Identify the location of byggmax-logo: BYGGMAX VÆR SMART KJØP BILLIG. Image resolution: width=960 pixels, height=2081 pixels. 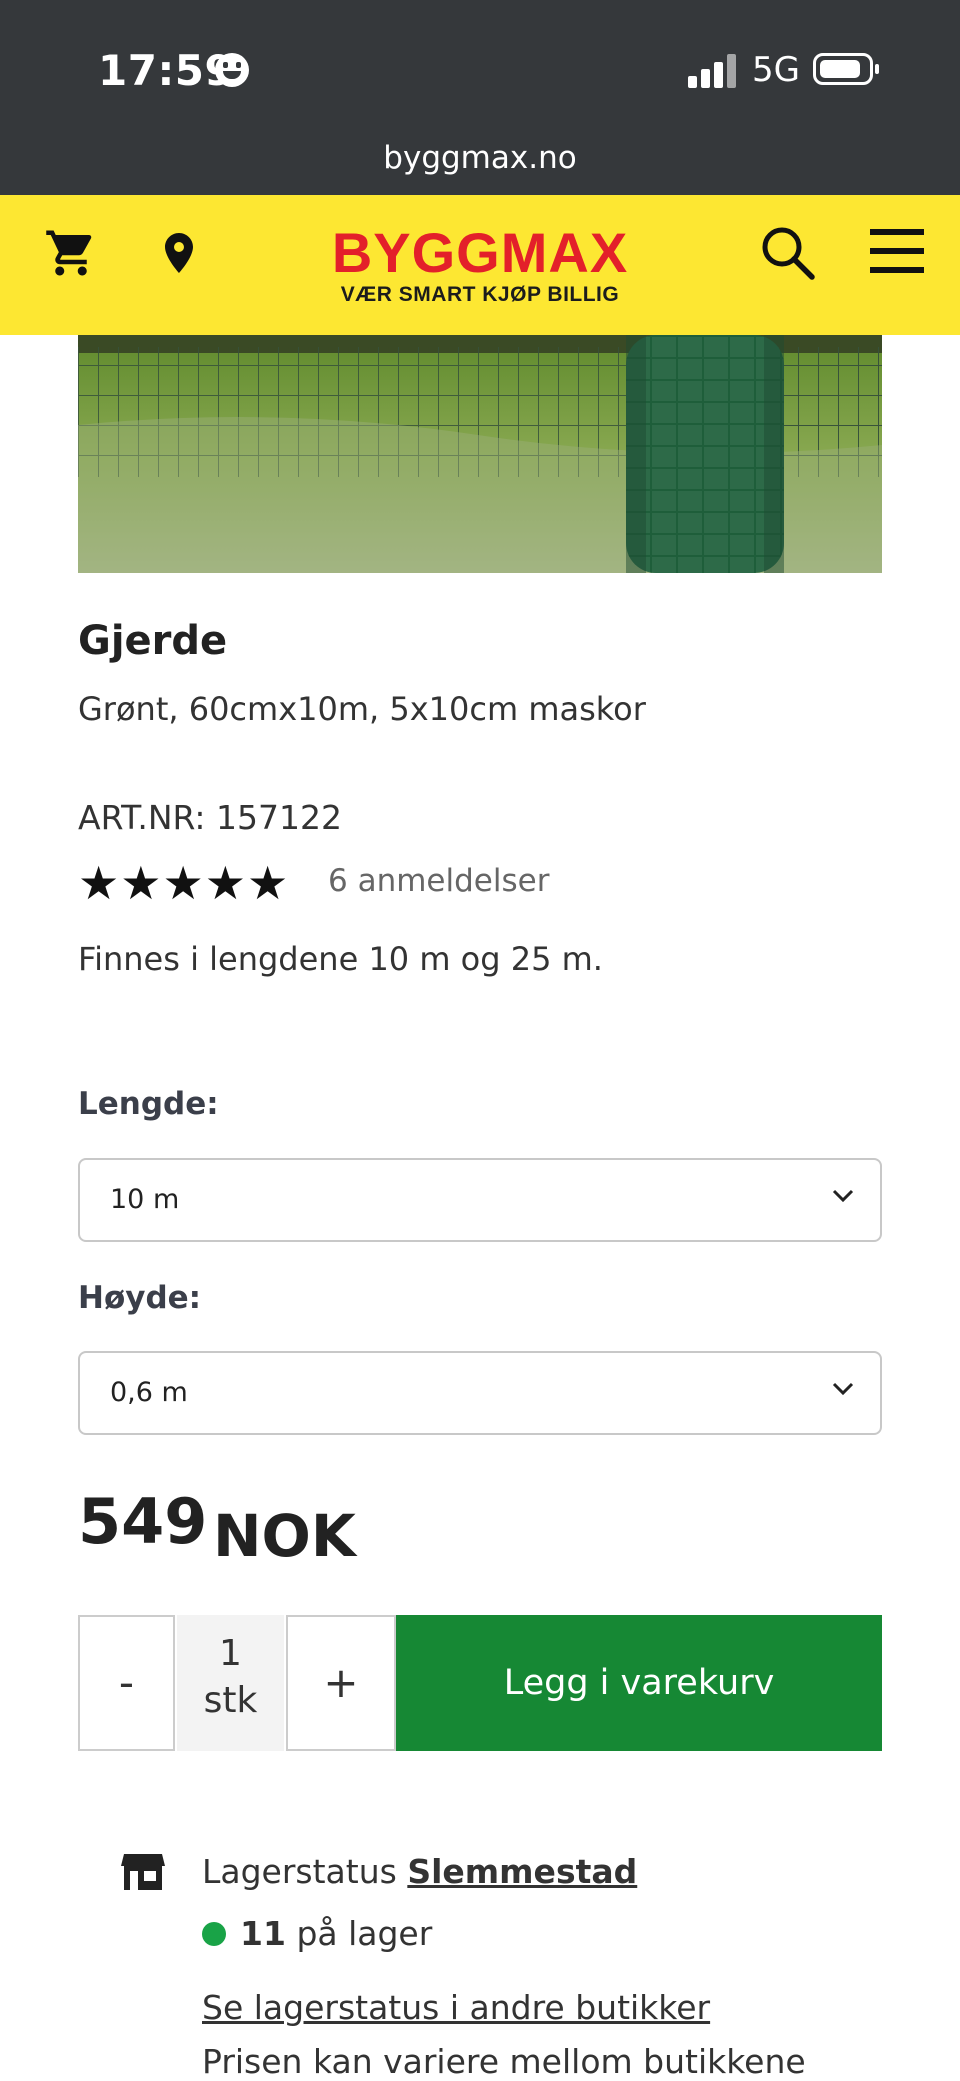
(480, 266).